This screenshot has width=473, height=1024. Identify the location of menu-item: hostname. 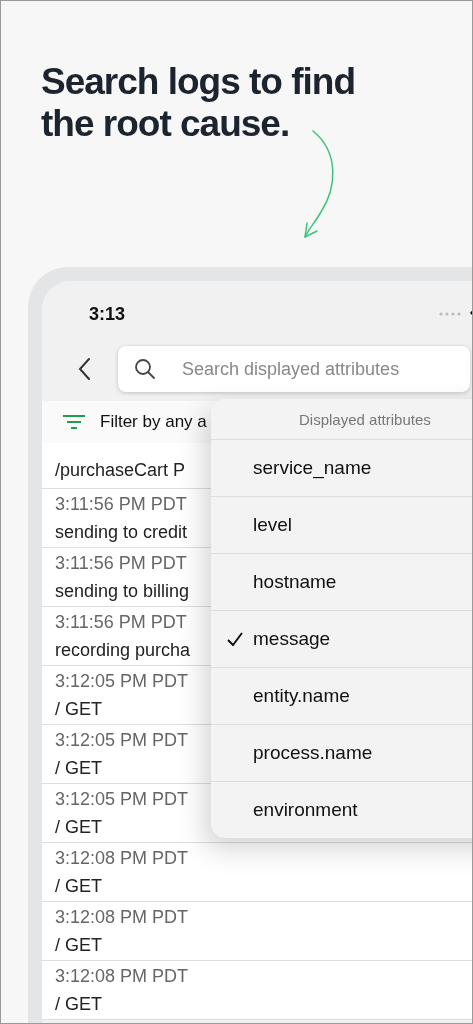
(341, 582).